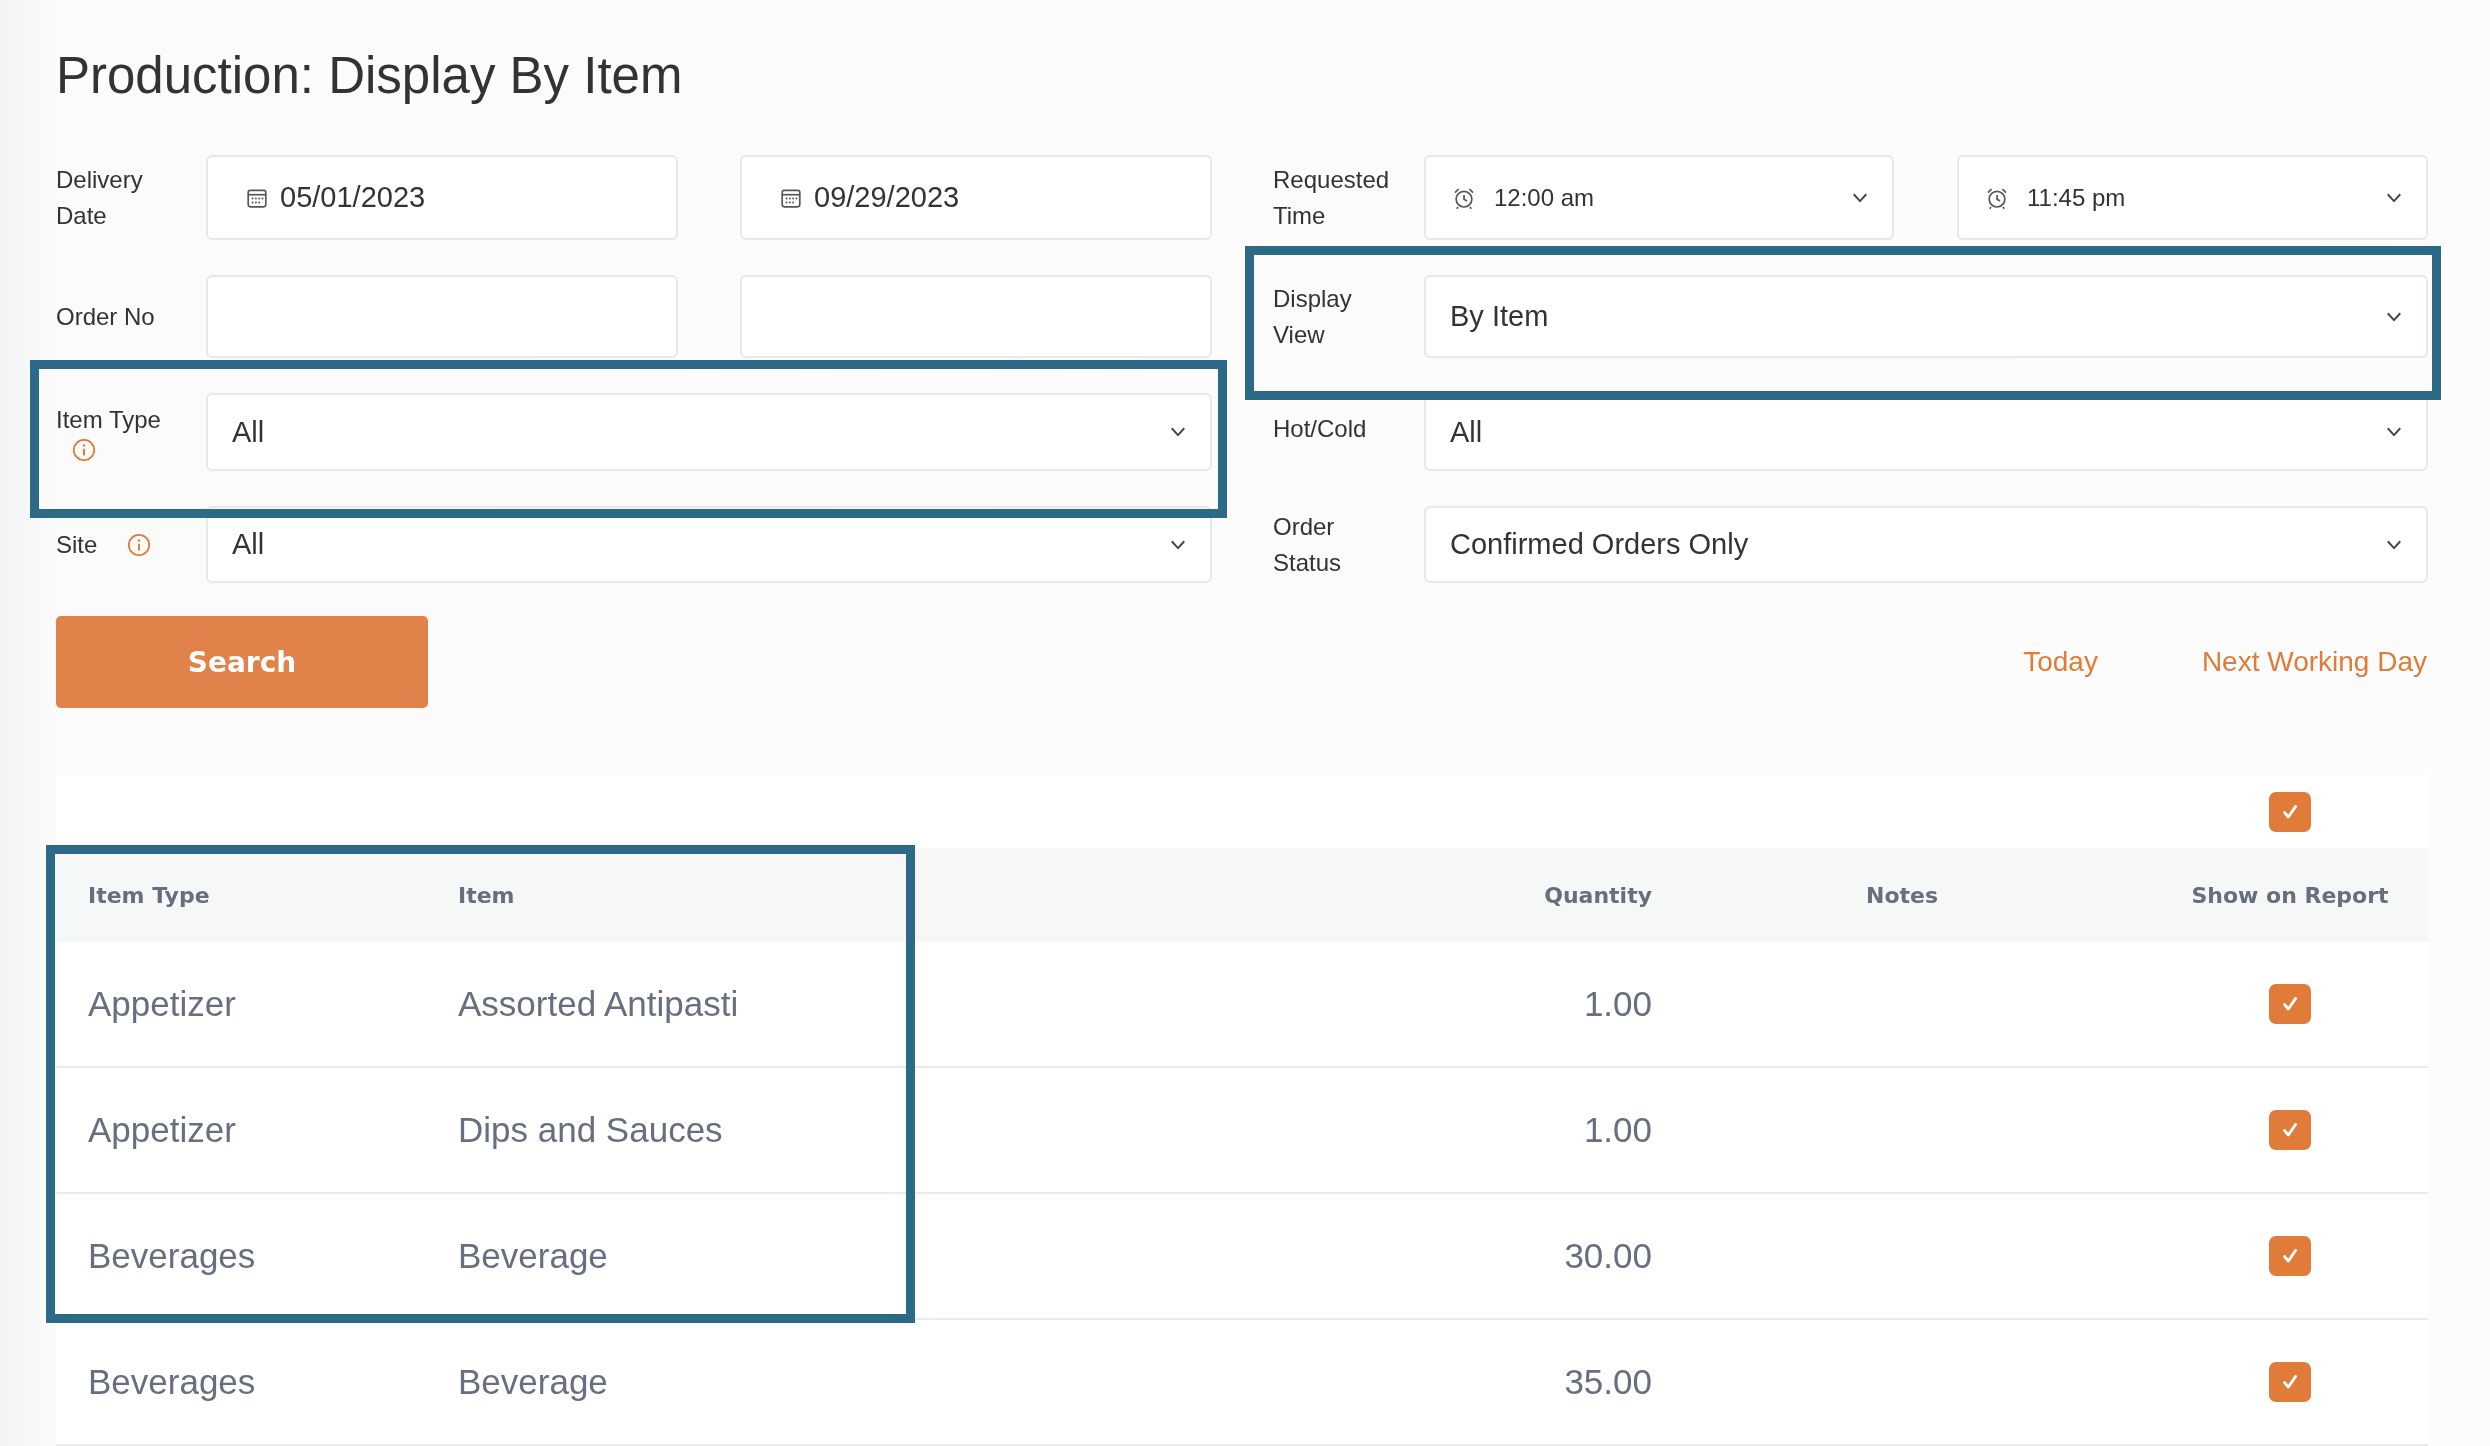 This screenshot has width=2490, height=1446. What do you see at coordinates (599, 1004) in the screenshot?
I see `table-cell-text: Assorted Antipasti` at bounding box center [599, 1004].